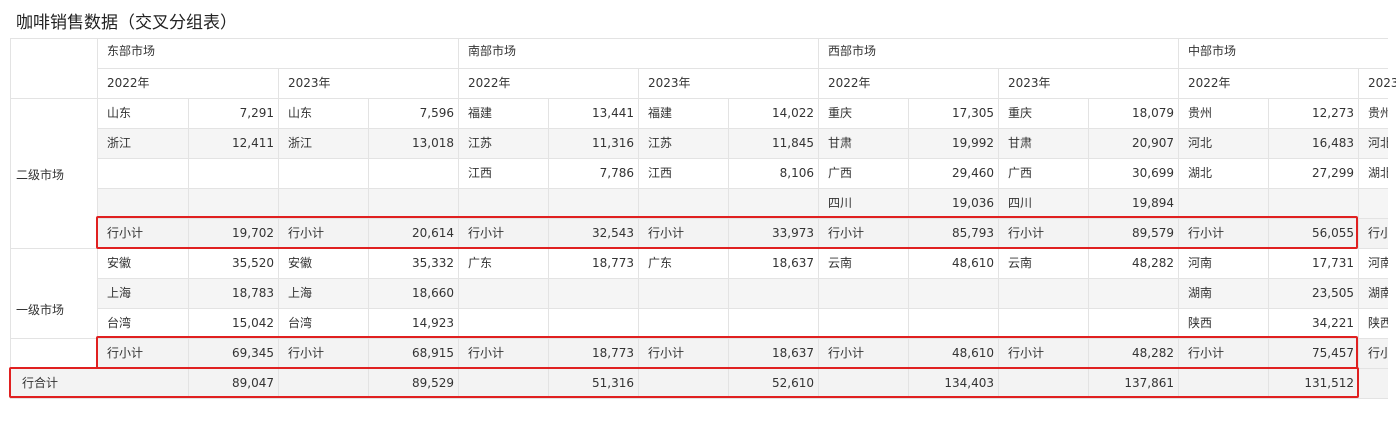 This screenshot has width=1396, height=427. I want to click on value-cell: 18,773, so click(593, 353).